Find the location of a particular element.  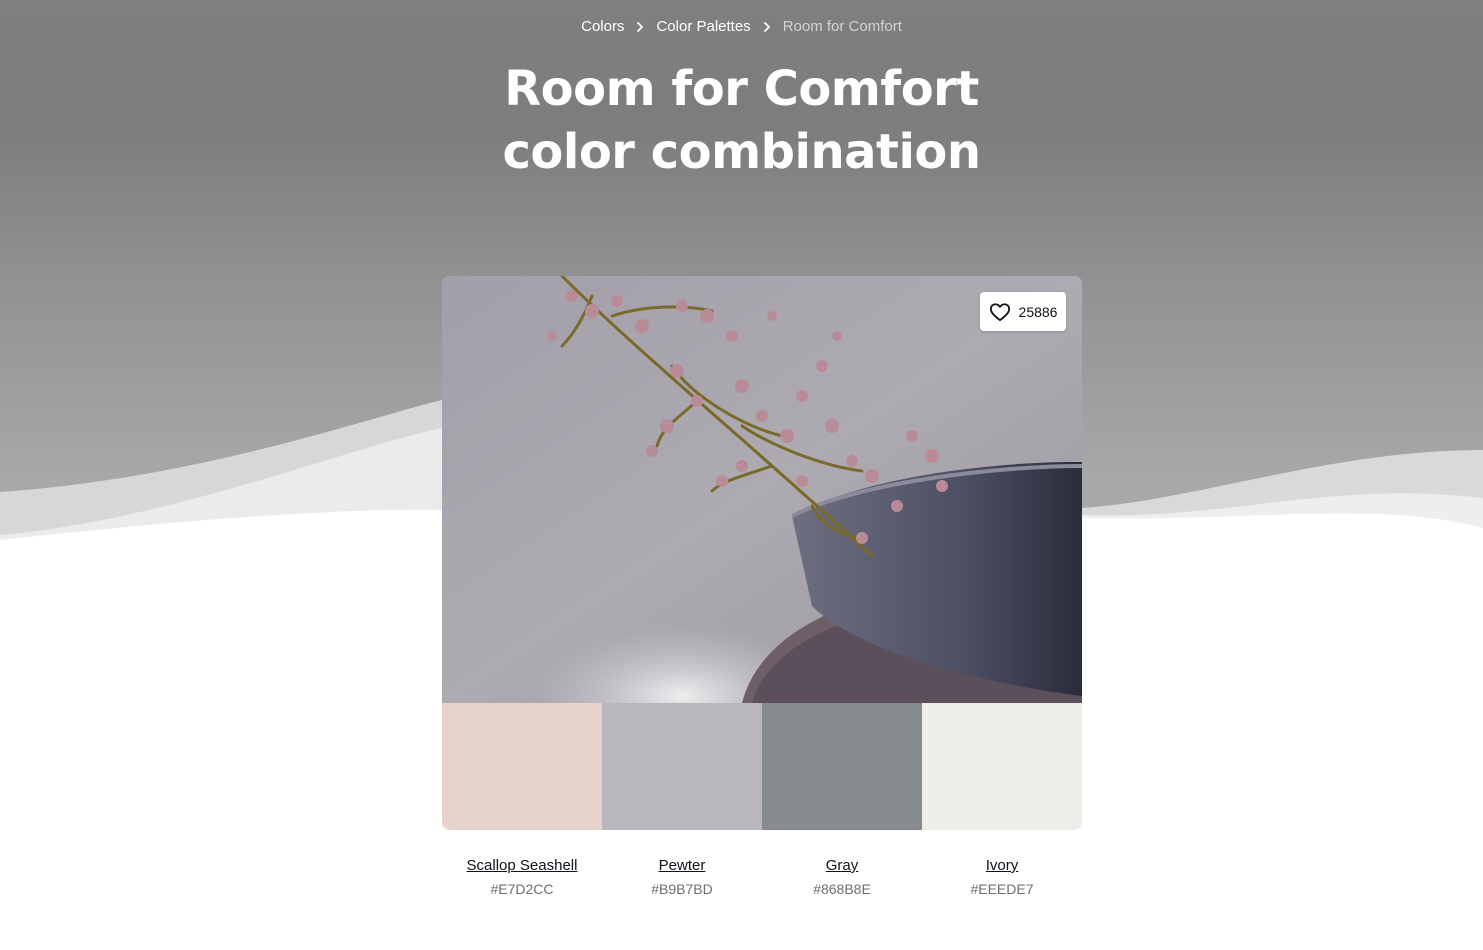

page-title-line1: Room for Comfort is located at coordinates (741, 89).